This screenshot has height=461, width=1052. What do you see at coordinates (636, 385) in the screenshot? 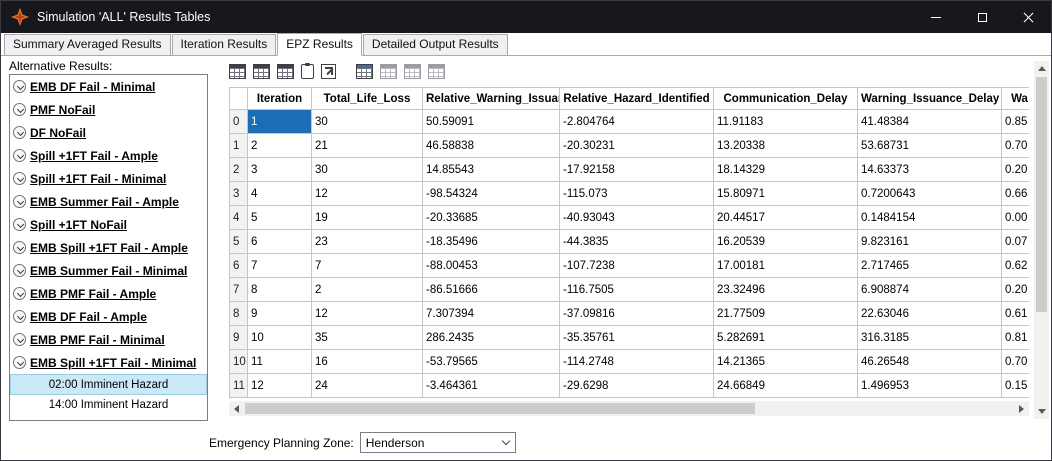
I see `table-cell: -29.6298` at bounding box center [636, 385].